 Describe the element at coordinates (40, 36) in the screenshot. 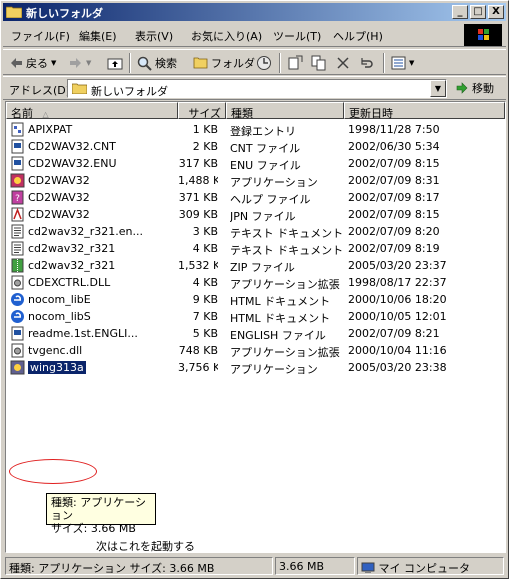

I see `menu-file: ファイル(F)` at that location.